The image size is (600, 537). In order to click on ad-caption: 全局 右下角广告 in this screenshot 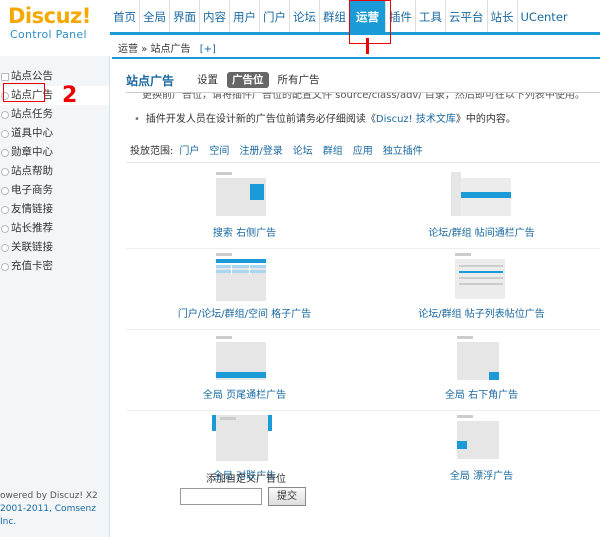, I will do `click(481, 395)`.